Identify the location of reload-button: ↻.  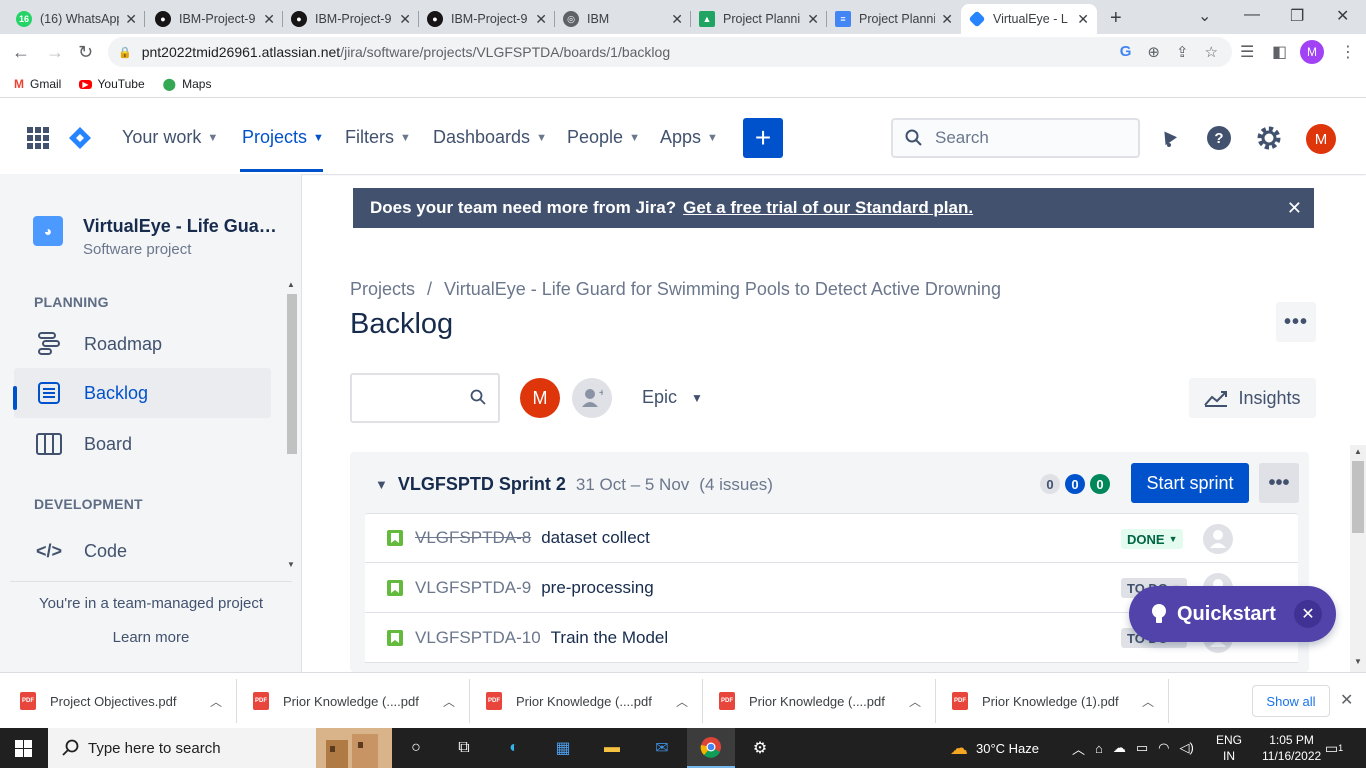
(85, 52).